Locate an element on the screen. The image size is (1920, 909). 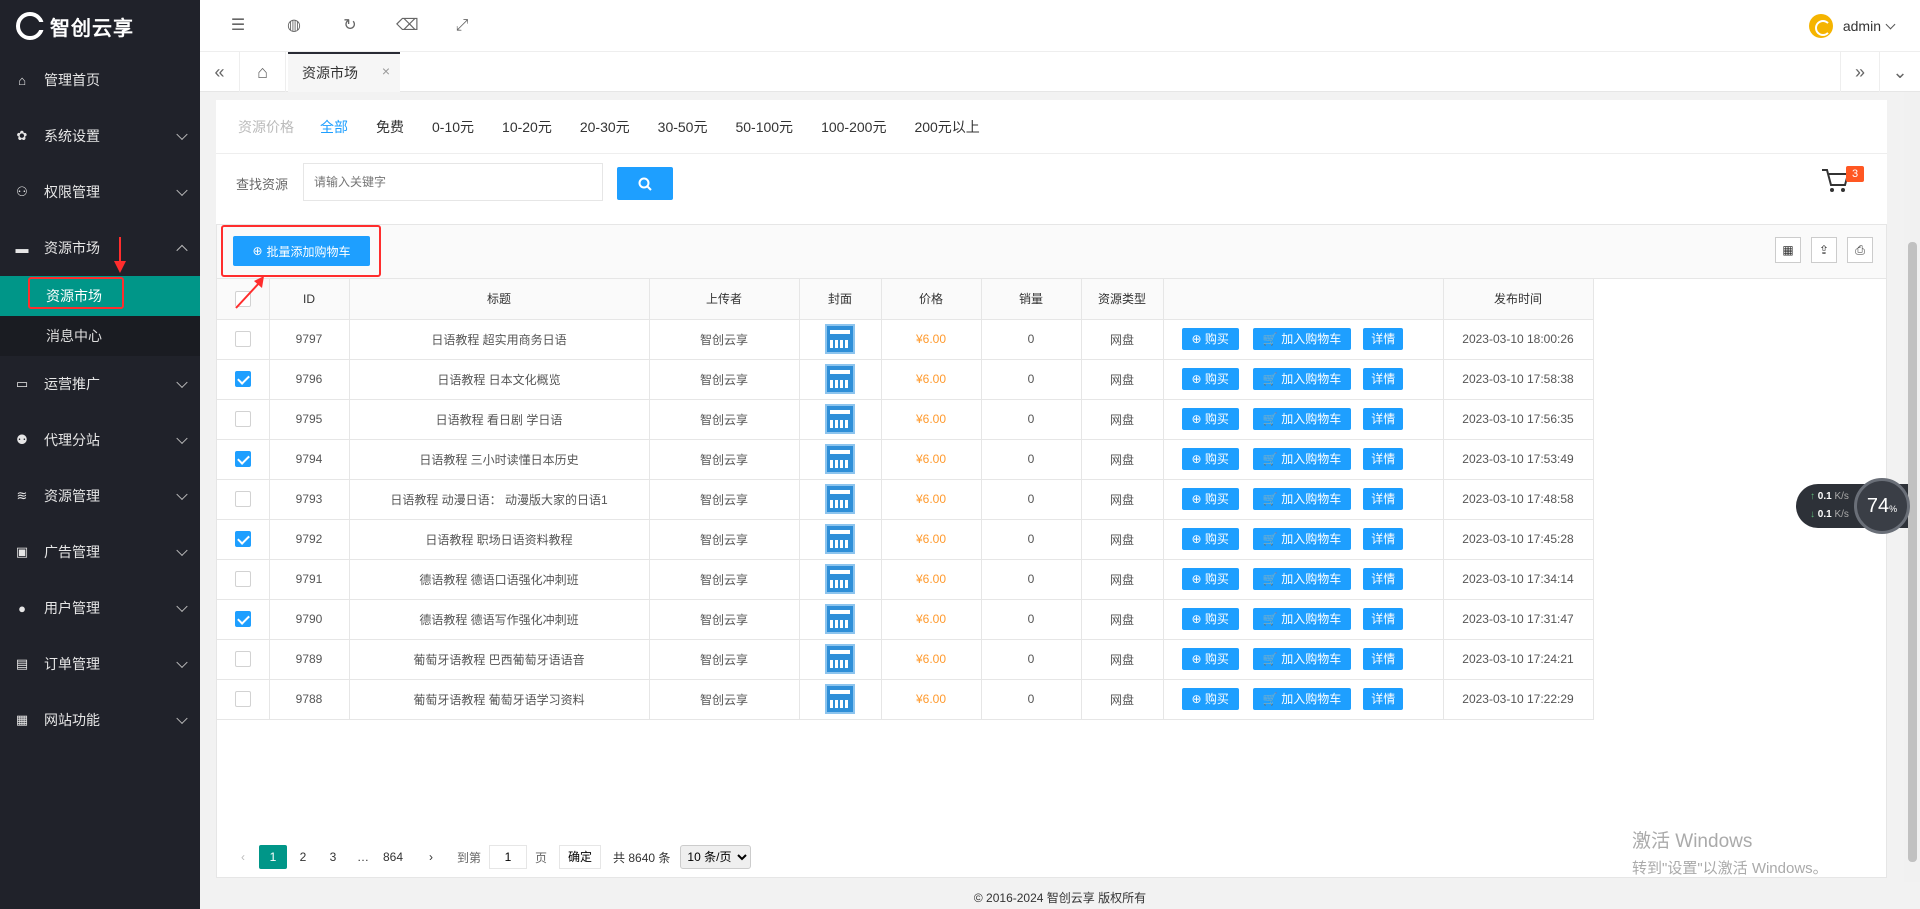
sidebar-item: ▦ 网站功能 is located at coordinates (100, 720).